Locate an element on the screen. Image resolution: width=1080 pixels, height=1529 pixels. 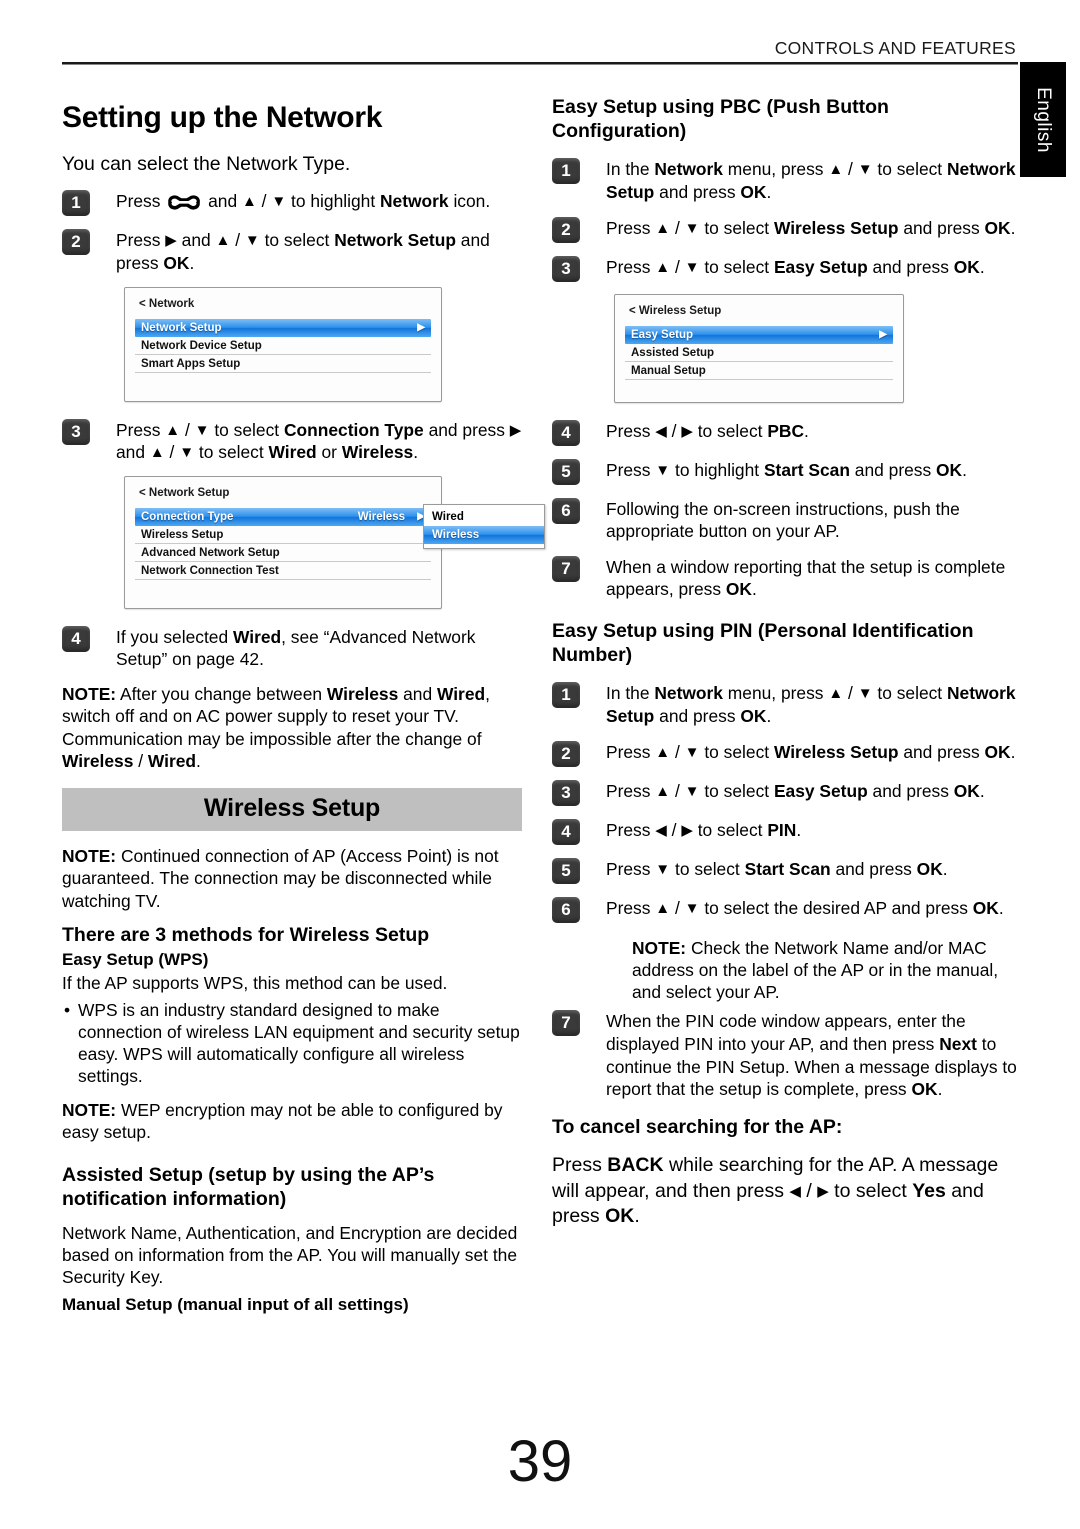
osd-menu-item-network-device-setup: Network Device Setup is located at coordinates (283, 346).